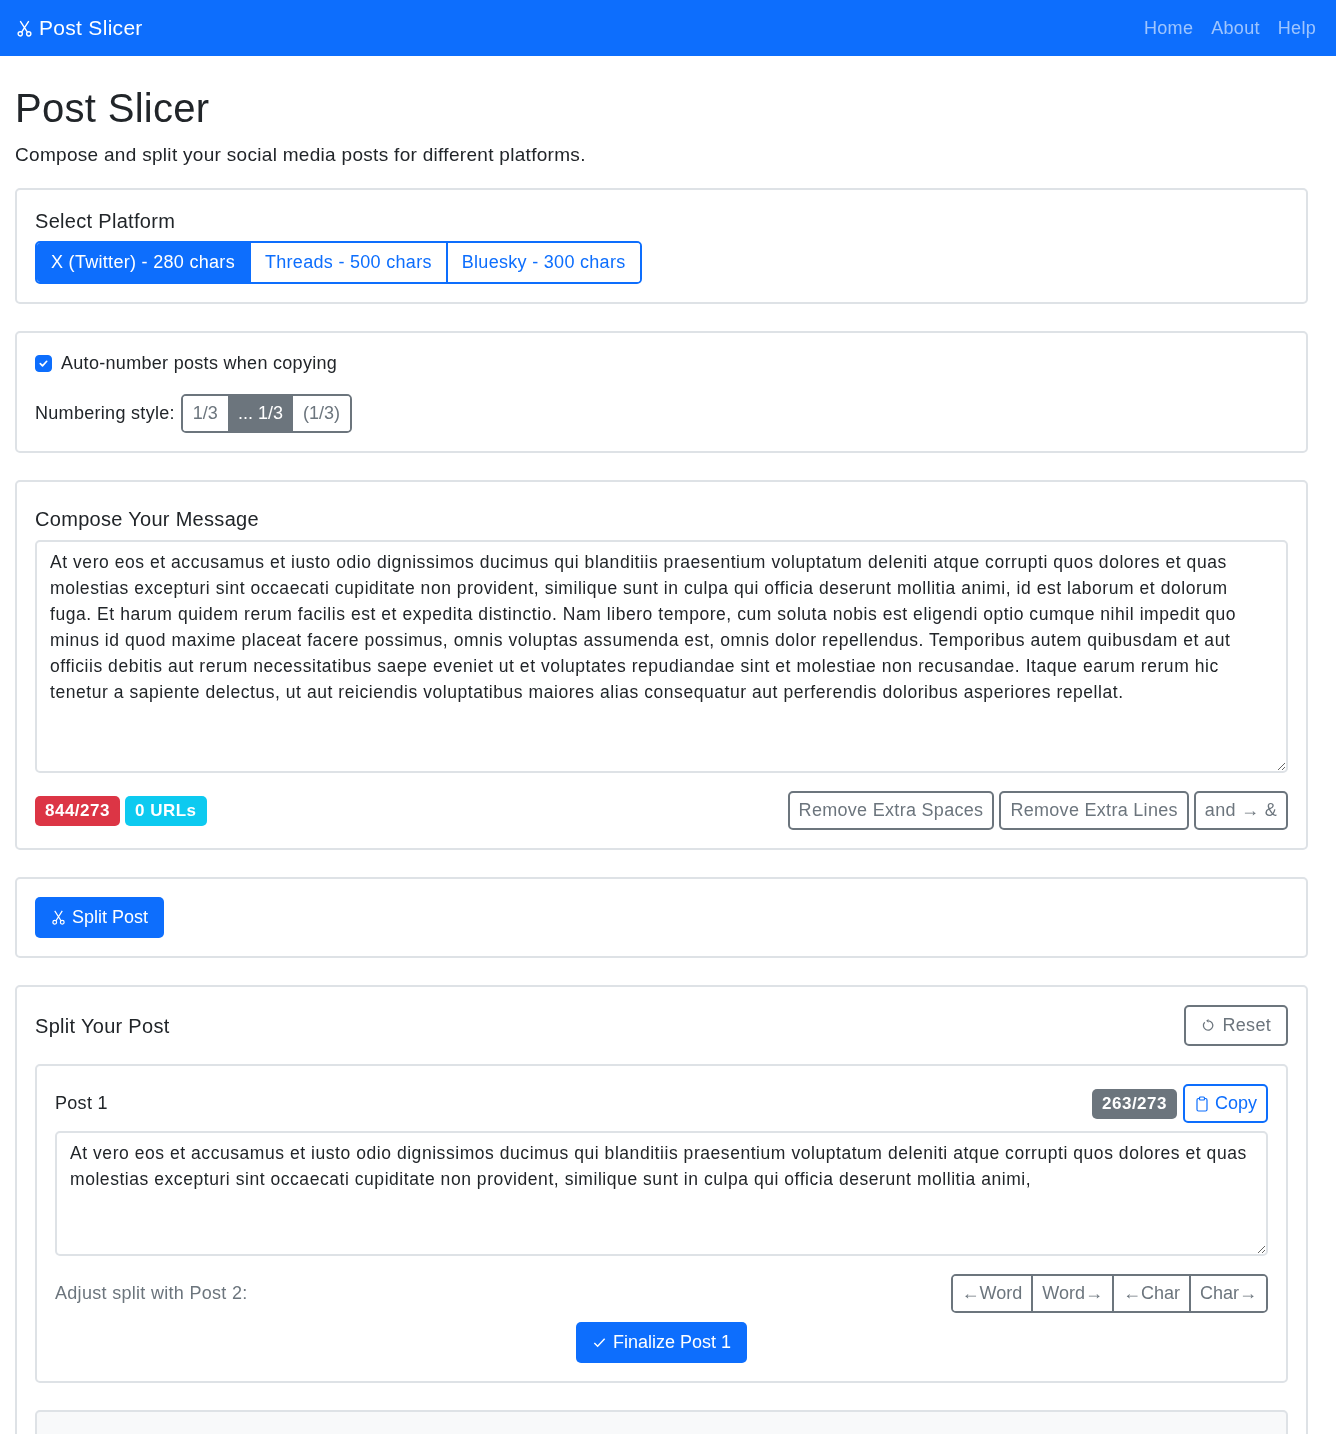 This screenshot has height=1434, width=1336. What do you see at coordinates (301, 155) in the screenshot?
I see `page-subtitle: Compose and split your social media posts for different platforms.` at bounding box center [301, 155].